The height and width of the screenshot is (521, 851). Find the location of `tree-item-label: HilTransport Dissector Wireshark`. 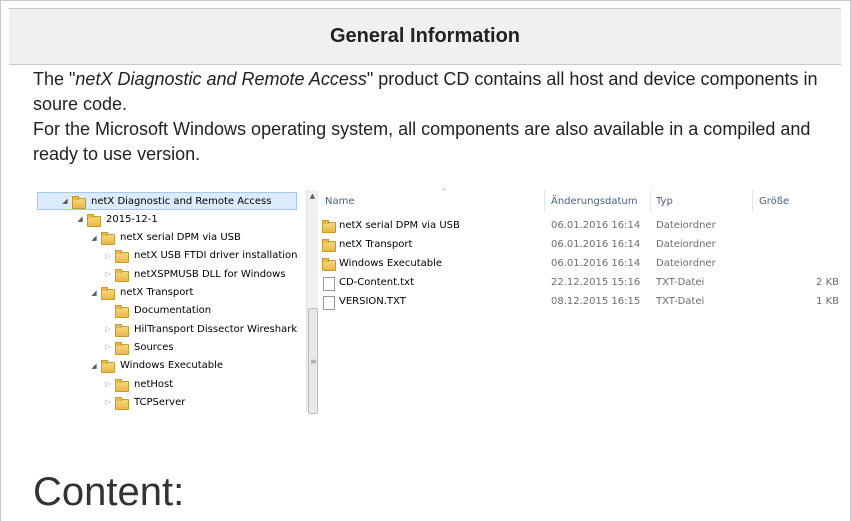

tree-item-label: HilTransport Dissector Wireshark is located at coordinates (216, 329).